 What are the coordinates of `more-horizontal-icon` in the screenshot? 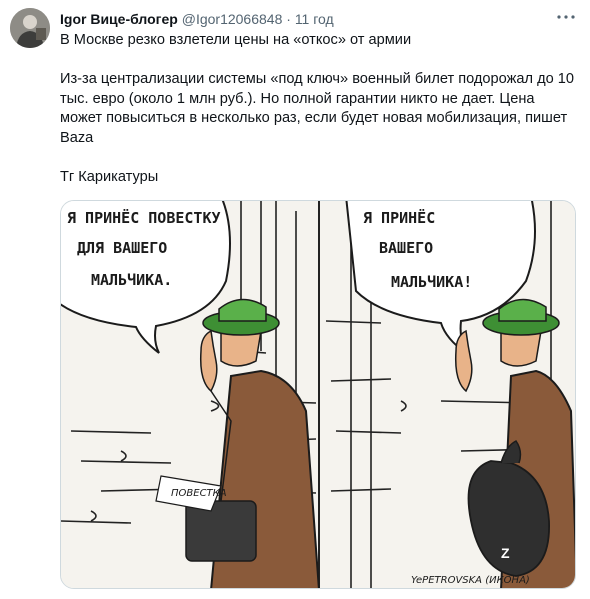 It's located at (566, 17).